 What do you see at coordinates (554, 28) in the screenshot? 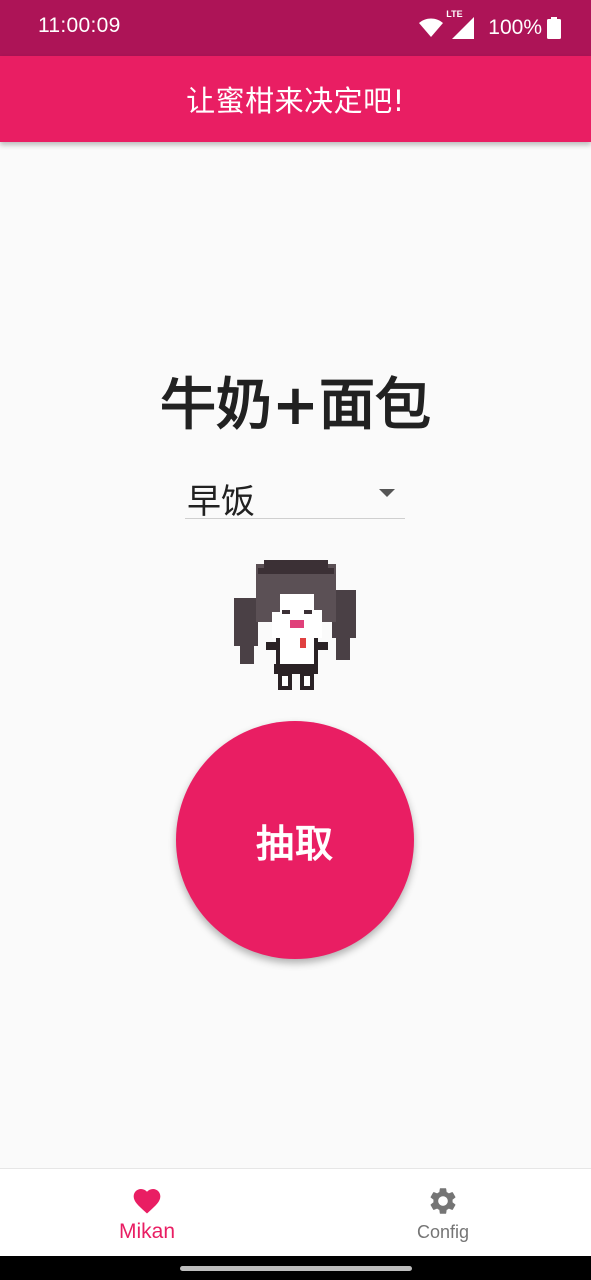
I see `battery-icon` at bounding box center [554, 28].